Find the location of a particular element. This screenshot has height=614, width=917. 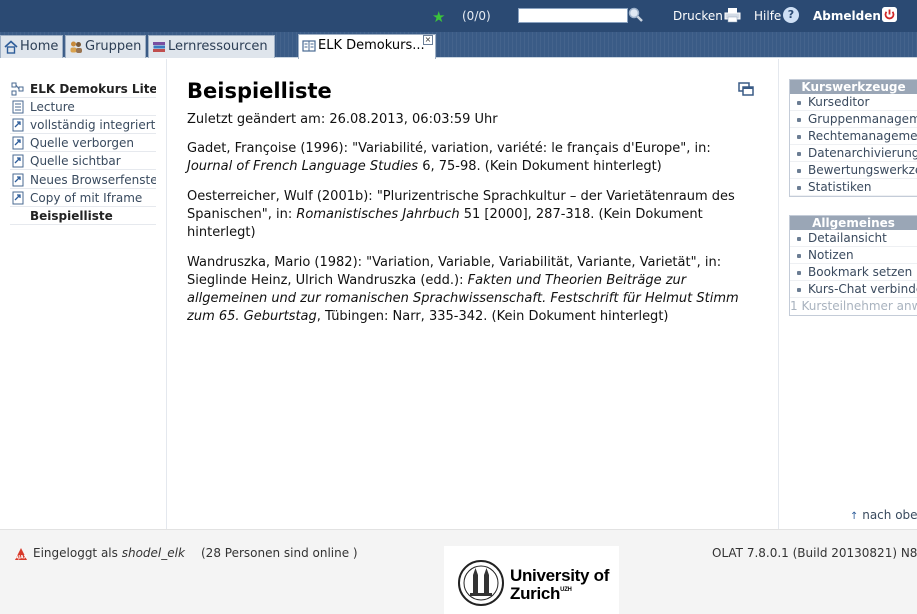

nav-item-course-root: ELK Demokurs Liter is located at coordinates (83, 89).